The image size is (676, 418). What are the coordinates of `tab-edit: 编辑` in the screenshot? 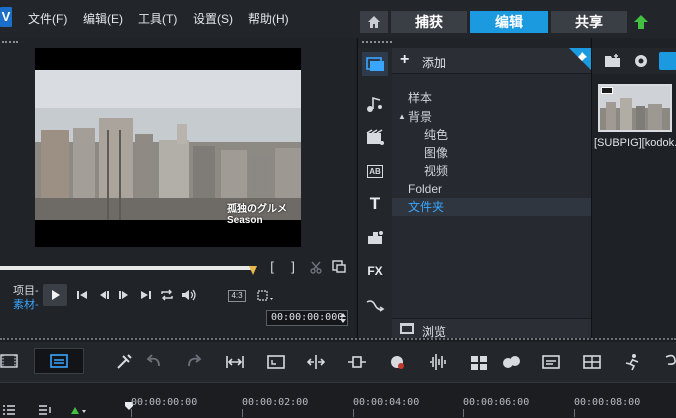 It's located at (509, 22).